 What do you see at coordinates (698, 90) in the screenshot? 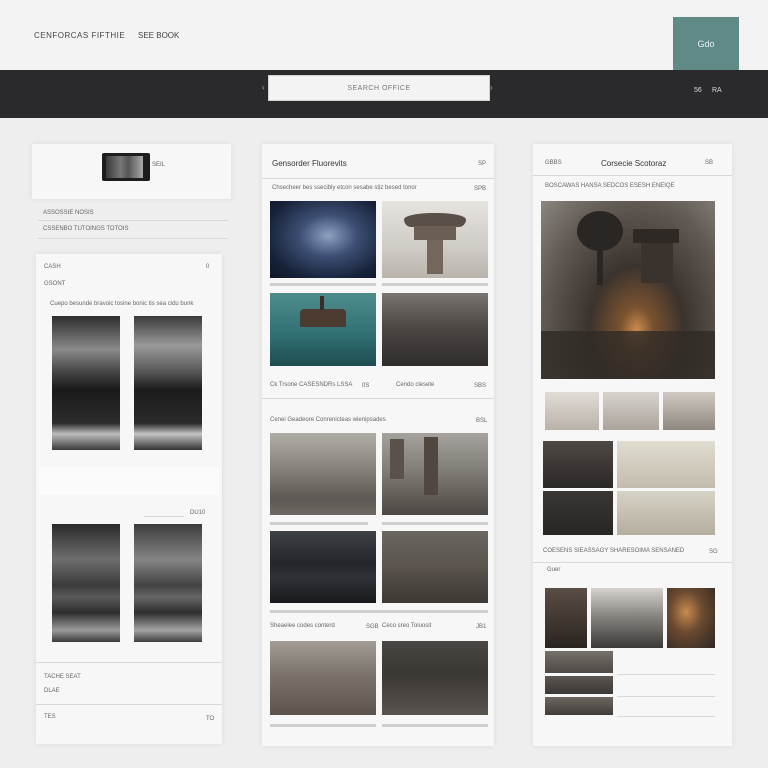
I see `toolbar-item-1: 56` at bounding box center [698, 90].